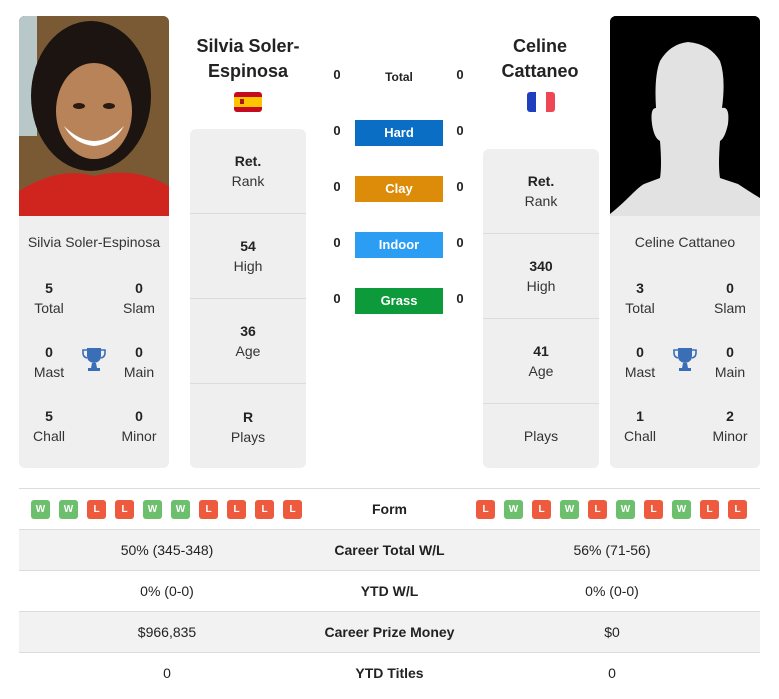  I want to click on player2-age: 41 Age, so click(541, 361).